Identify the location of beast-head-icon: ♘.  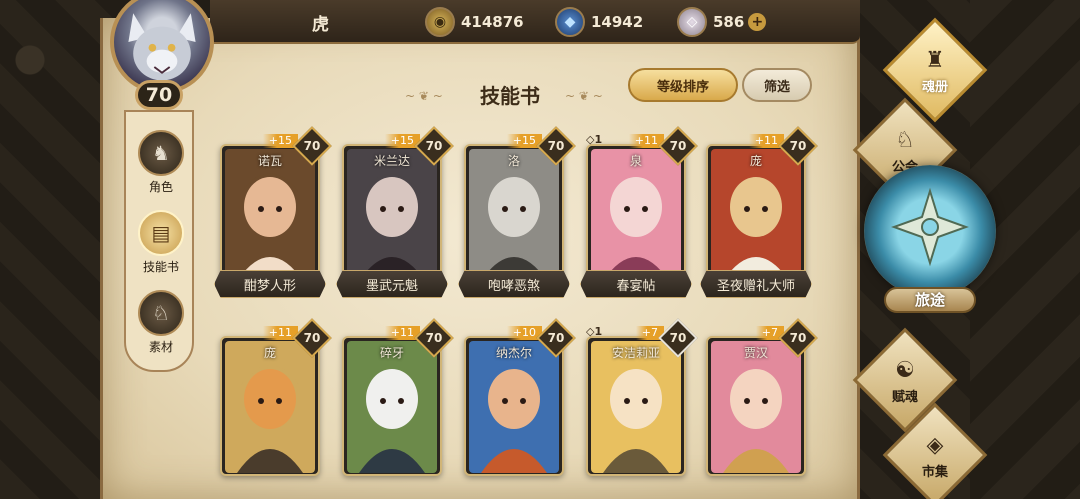
(161, 313).